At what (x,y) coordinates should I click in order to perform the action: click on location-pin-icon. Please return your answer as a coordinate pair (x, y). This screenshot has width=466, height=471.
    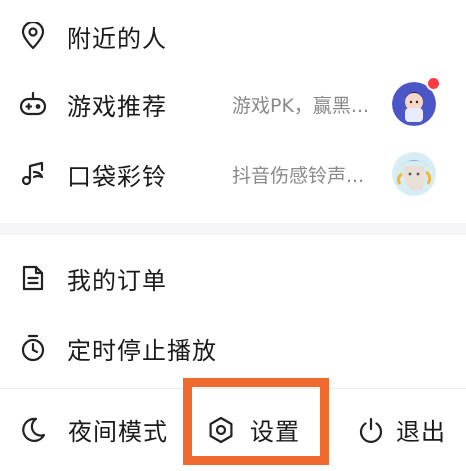
    Looking at the image, I should click on (33, 36).